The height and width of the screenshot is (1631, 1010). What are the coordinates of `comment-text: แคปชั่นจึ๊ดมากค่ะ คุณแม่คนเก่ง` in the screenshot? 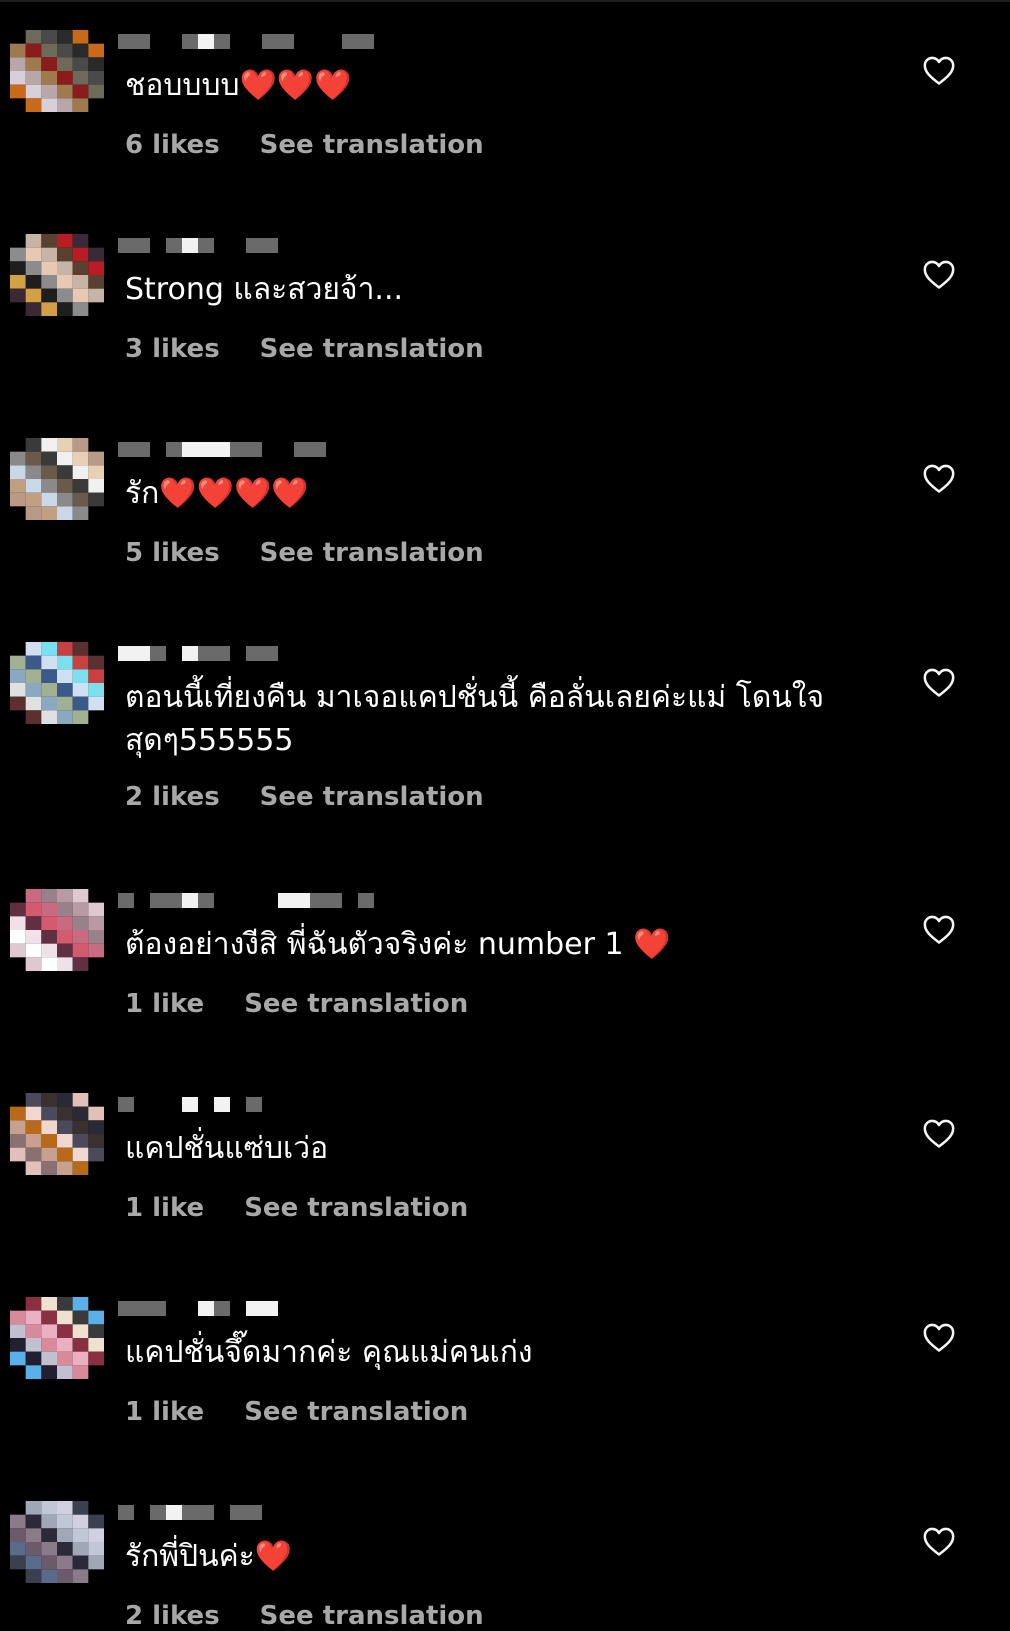 It's located at (329, 1352).